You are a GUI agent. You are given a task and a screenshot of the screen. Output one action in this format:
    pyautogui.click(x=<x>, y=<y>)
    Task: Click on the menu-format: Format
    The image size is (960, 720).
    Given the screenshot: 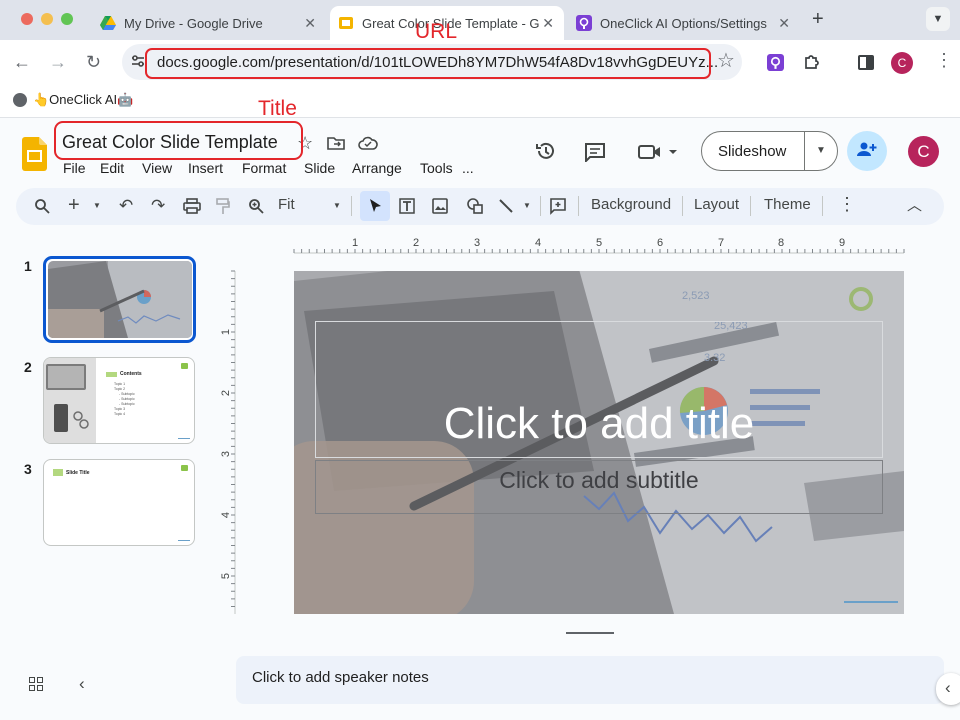 What is the action you would take?
    pyautogui.click(x=264, y=168)
    